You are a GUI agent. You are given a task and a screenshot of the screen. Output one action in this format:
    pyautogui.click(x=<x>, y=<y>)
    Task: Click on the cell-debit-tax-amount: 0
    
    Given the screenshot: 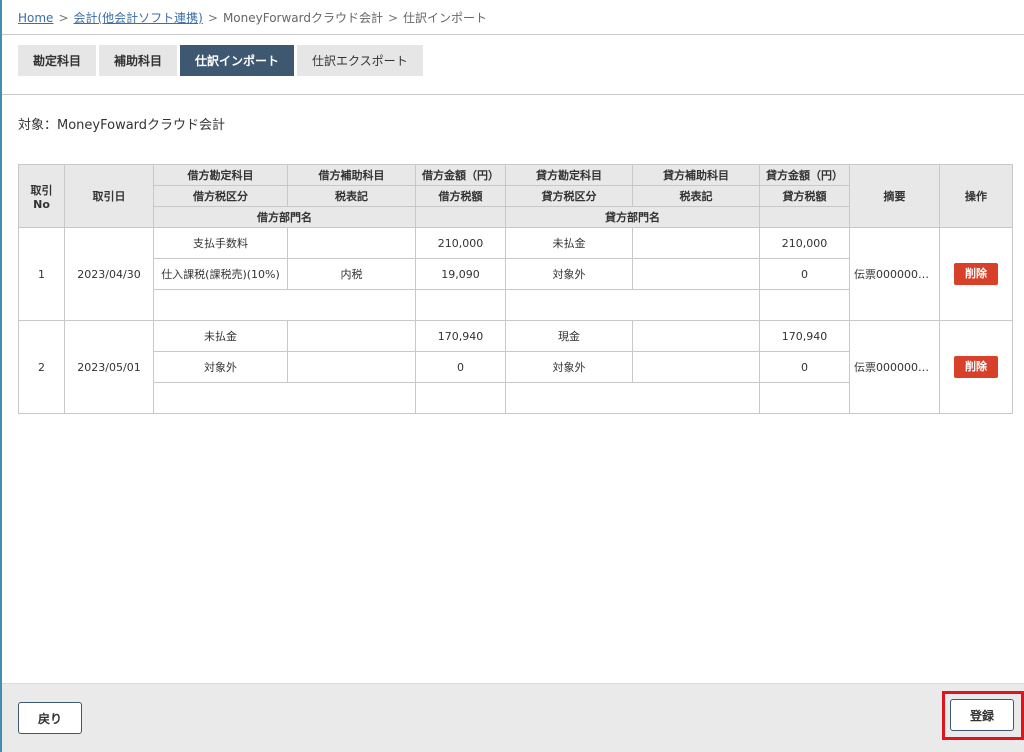 What is the action you would take?
    pyautogui.click(x=460, y=367)
    